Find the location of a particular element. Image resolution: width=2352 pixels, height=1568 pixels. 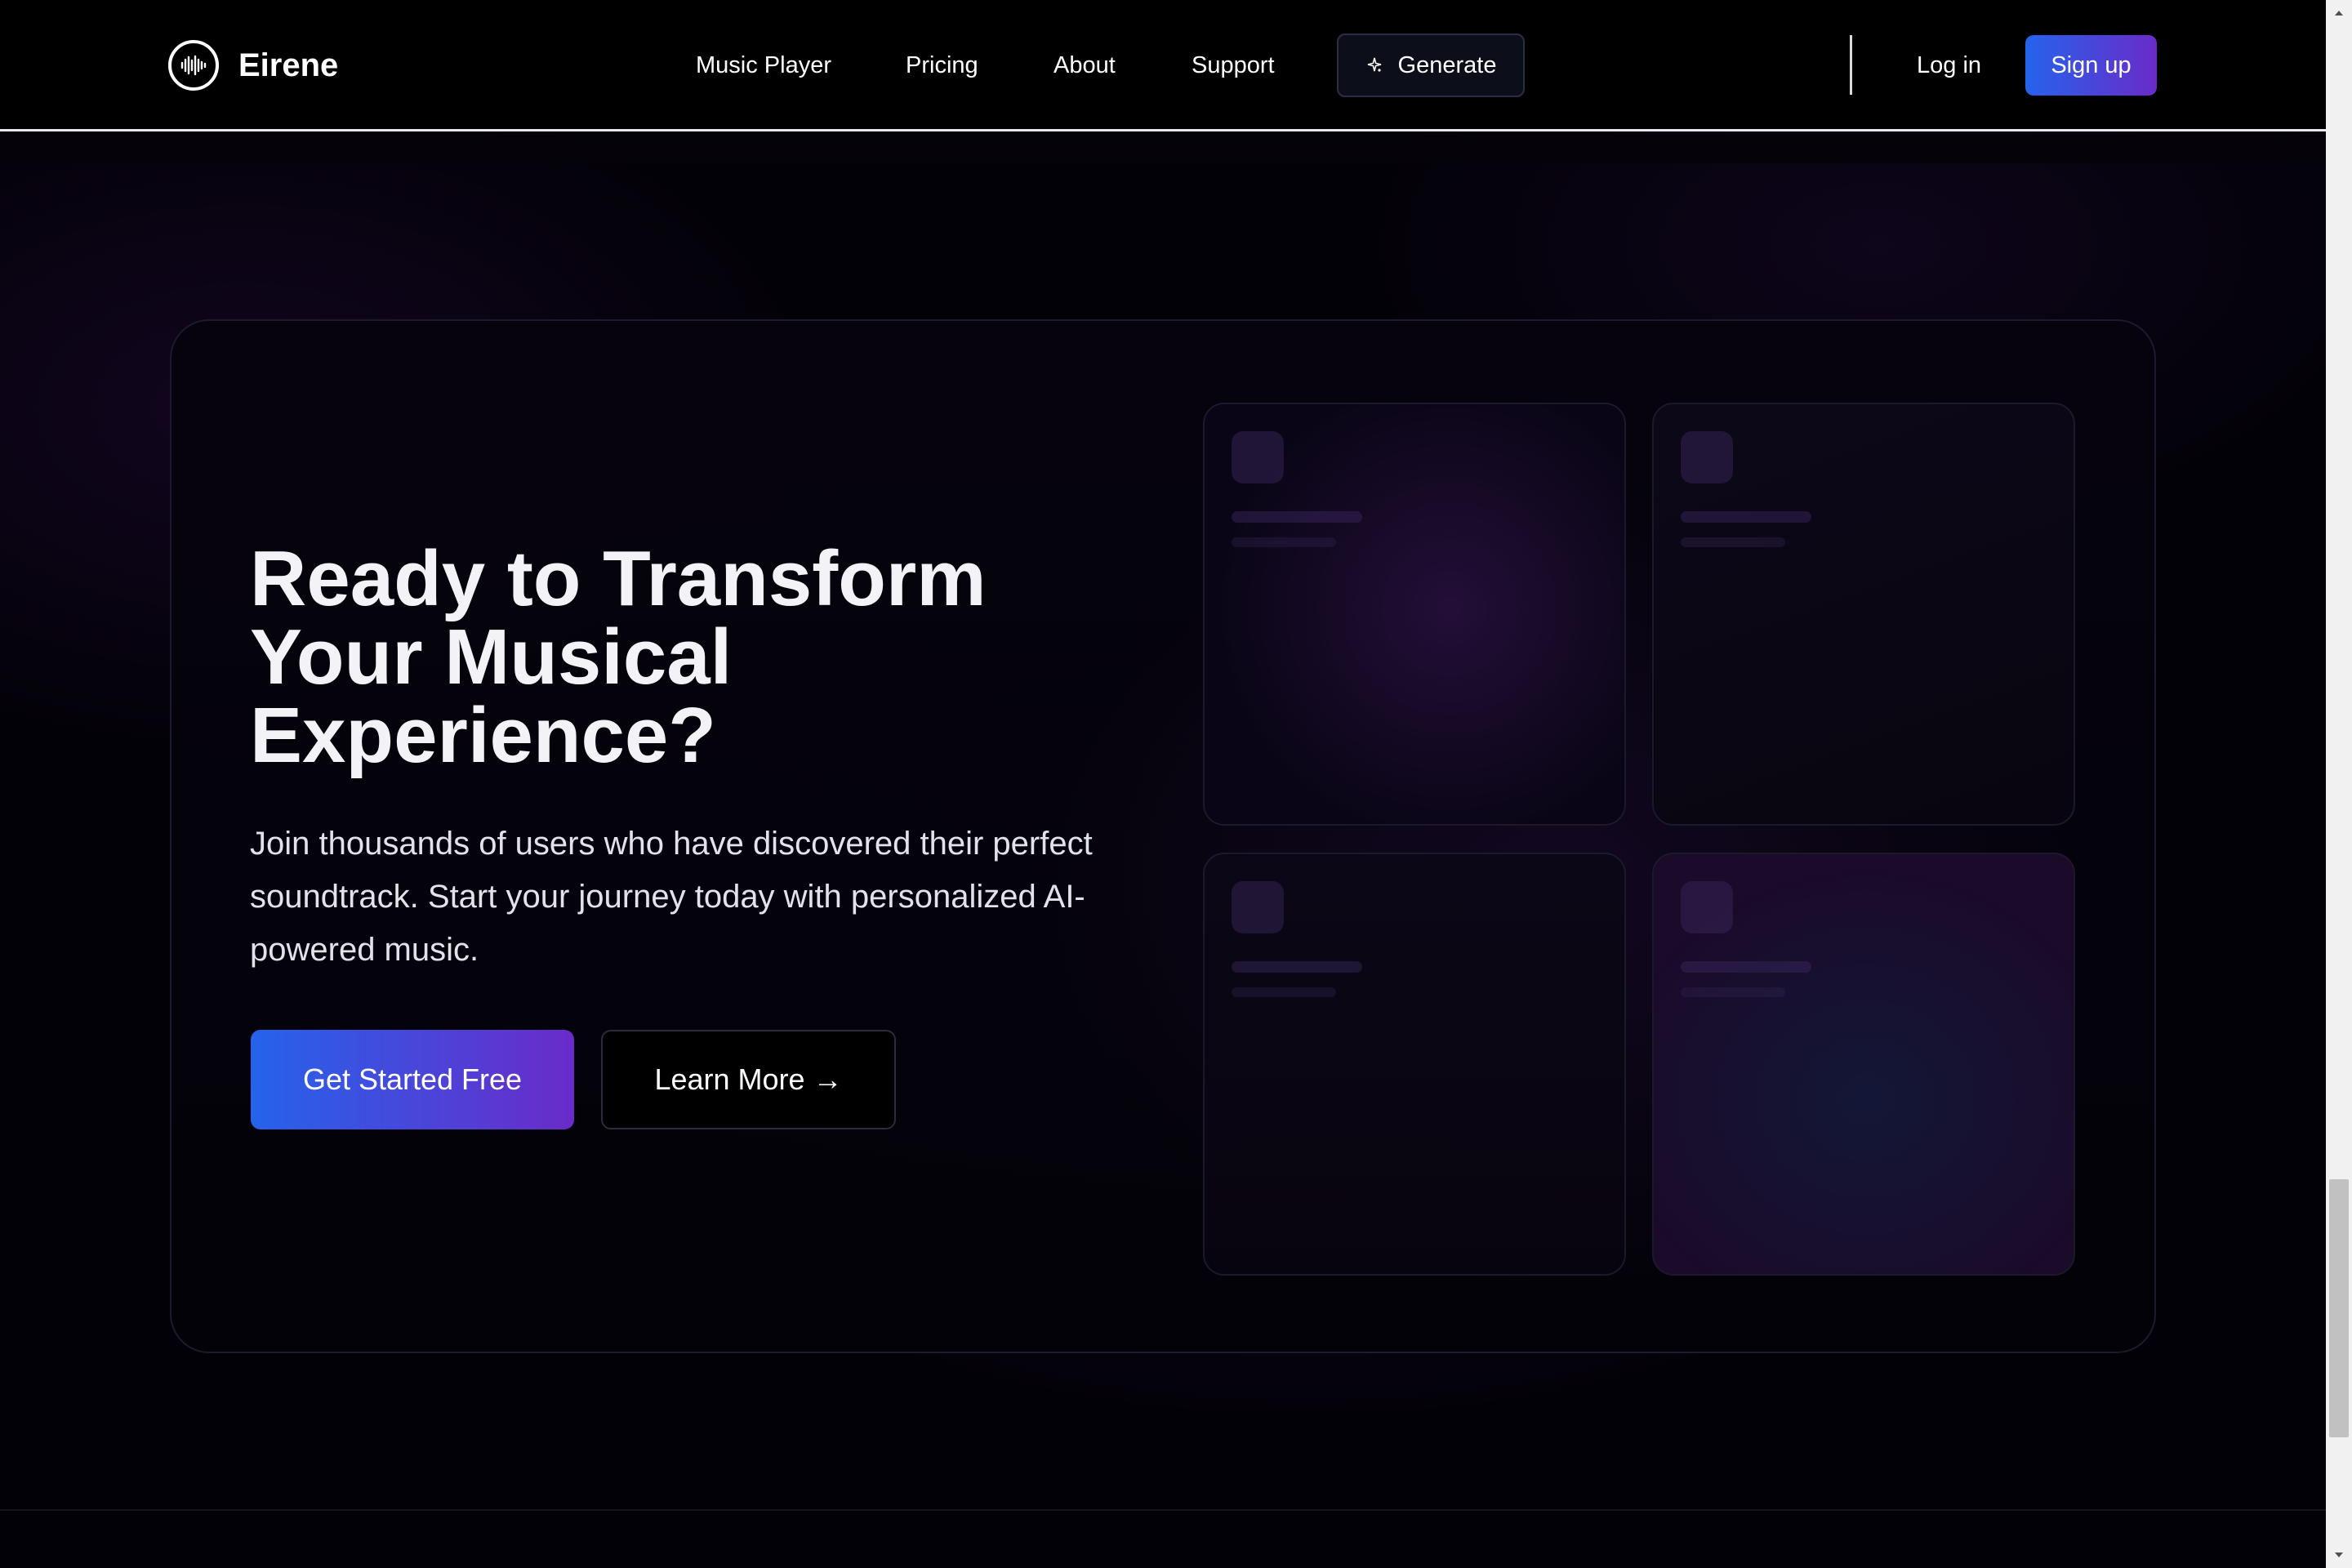

nav-link-about: About is located at coordinates (1085, 65).